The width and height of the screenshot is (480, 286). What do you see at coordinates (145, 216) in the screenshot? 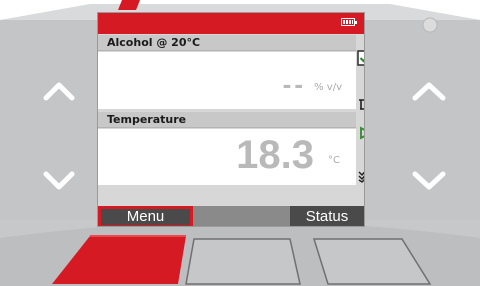
I see `menu-softkey: Menu` at bounding box center [145, 216].